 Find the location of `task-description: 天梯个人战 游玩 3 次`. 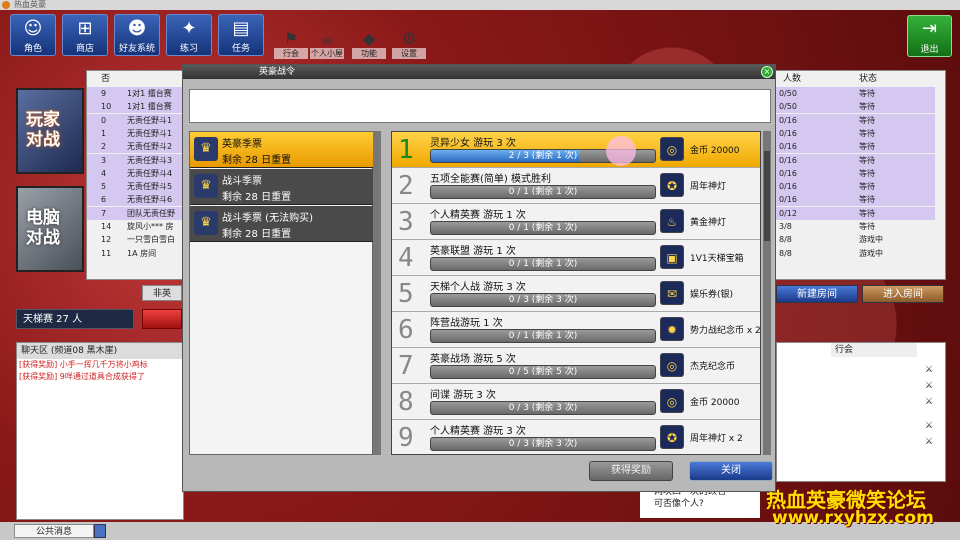

task-description: 天梯个人战 游玩 3 次 is located at coordinates (478, 287).